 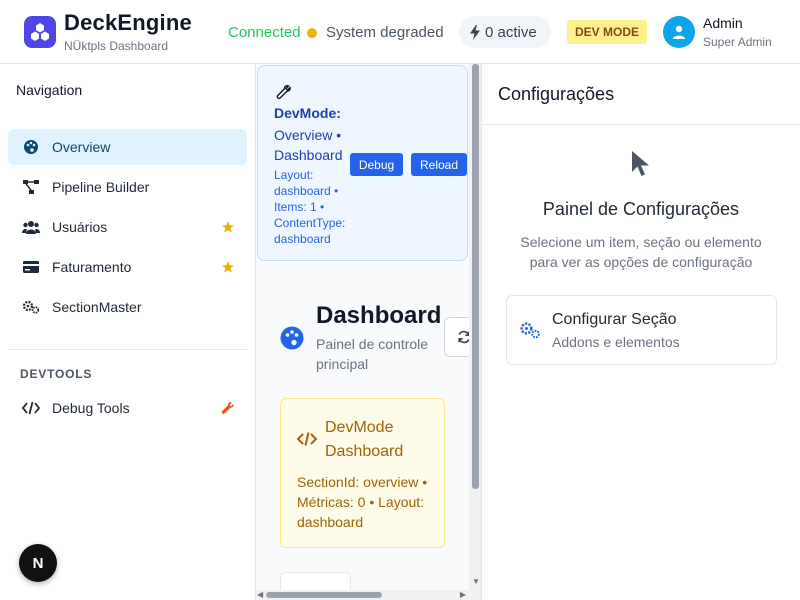 What do you see at coordinates (372, 354) in the screenshot?
I see `page-subtitle: Painel de controle principal` at bounding box center [372, 354].